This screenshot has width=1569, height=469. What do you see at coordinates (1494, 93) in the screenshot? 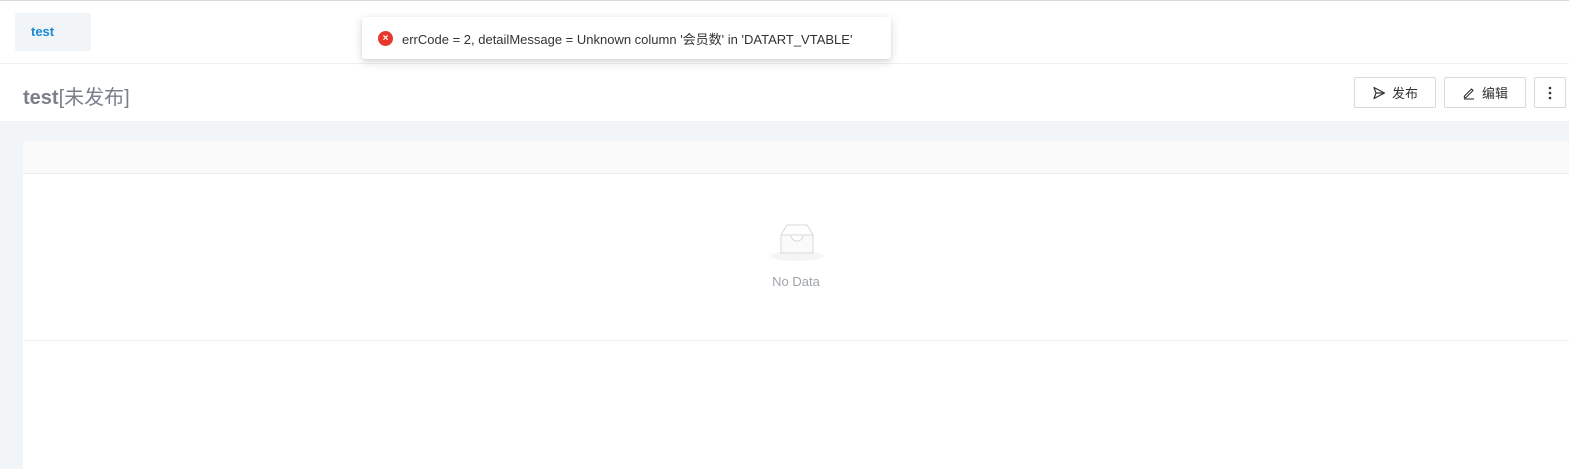
I see `edit-label: 编辑` at bounding box center [1494, 93].